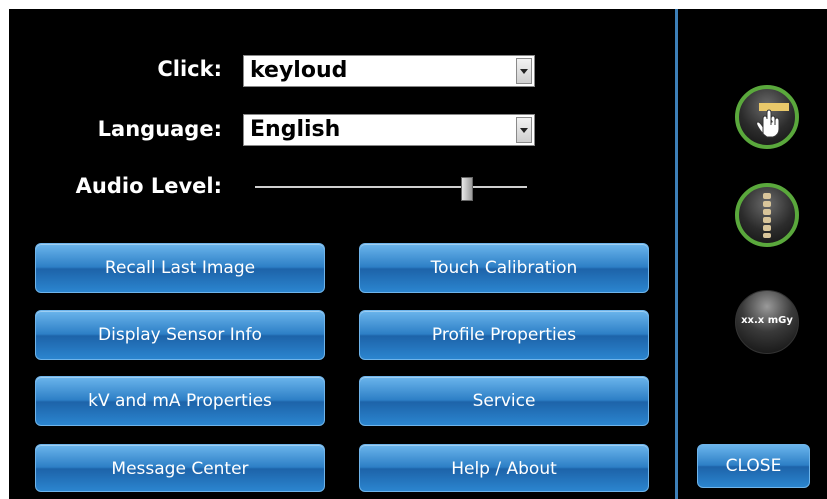  I want to click on language-select: English, so click(389, 130).